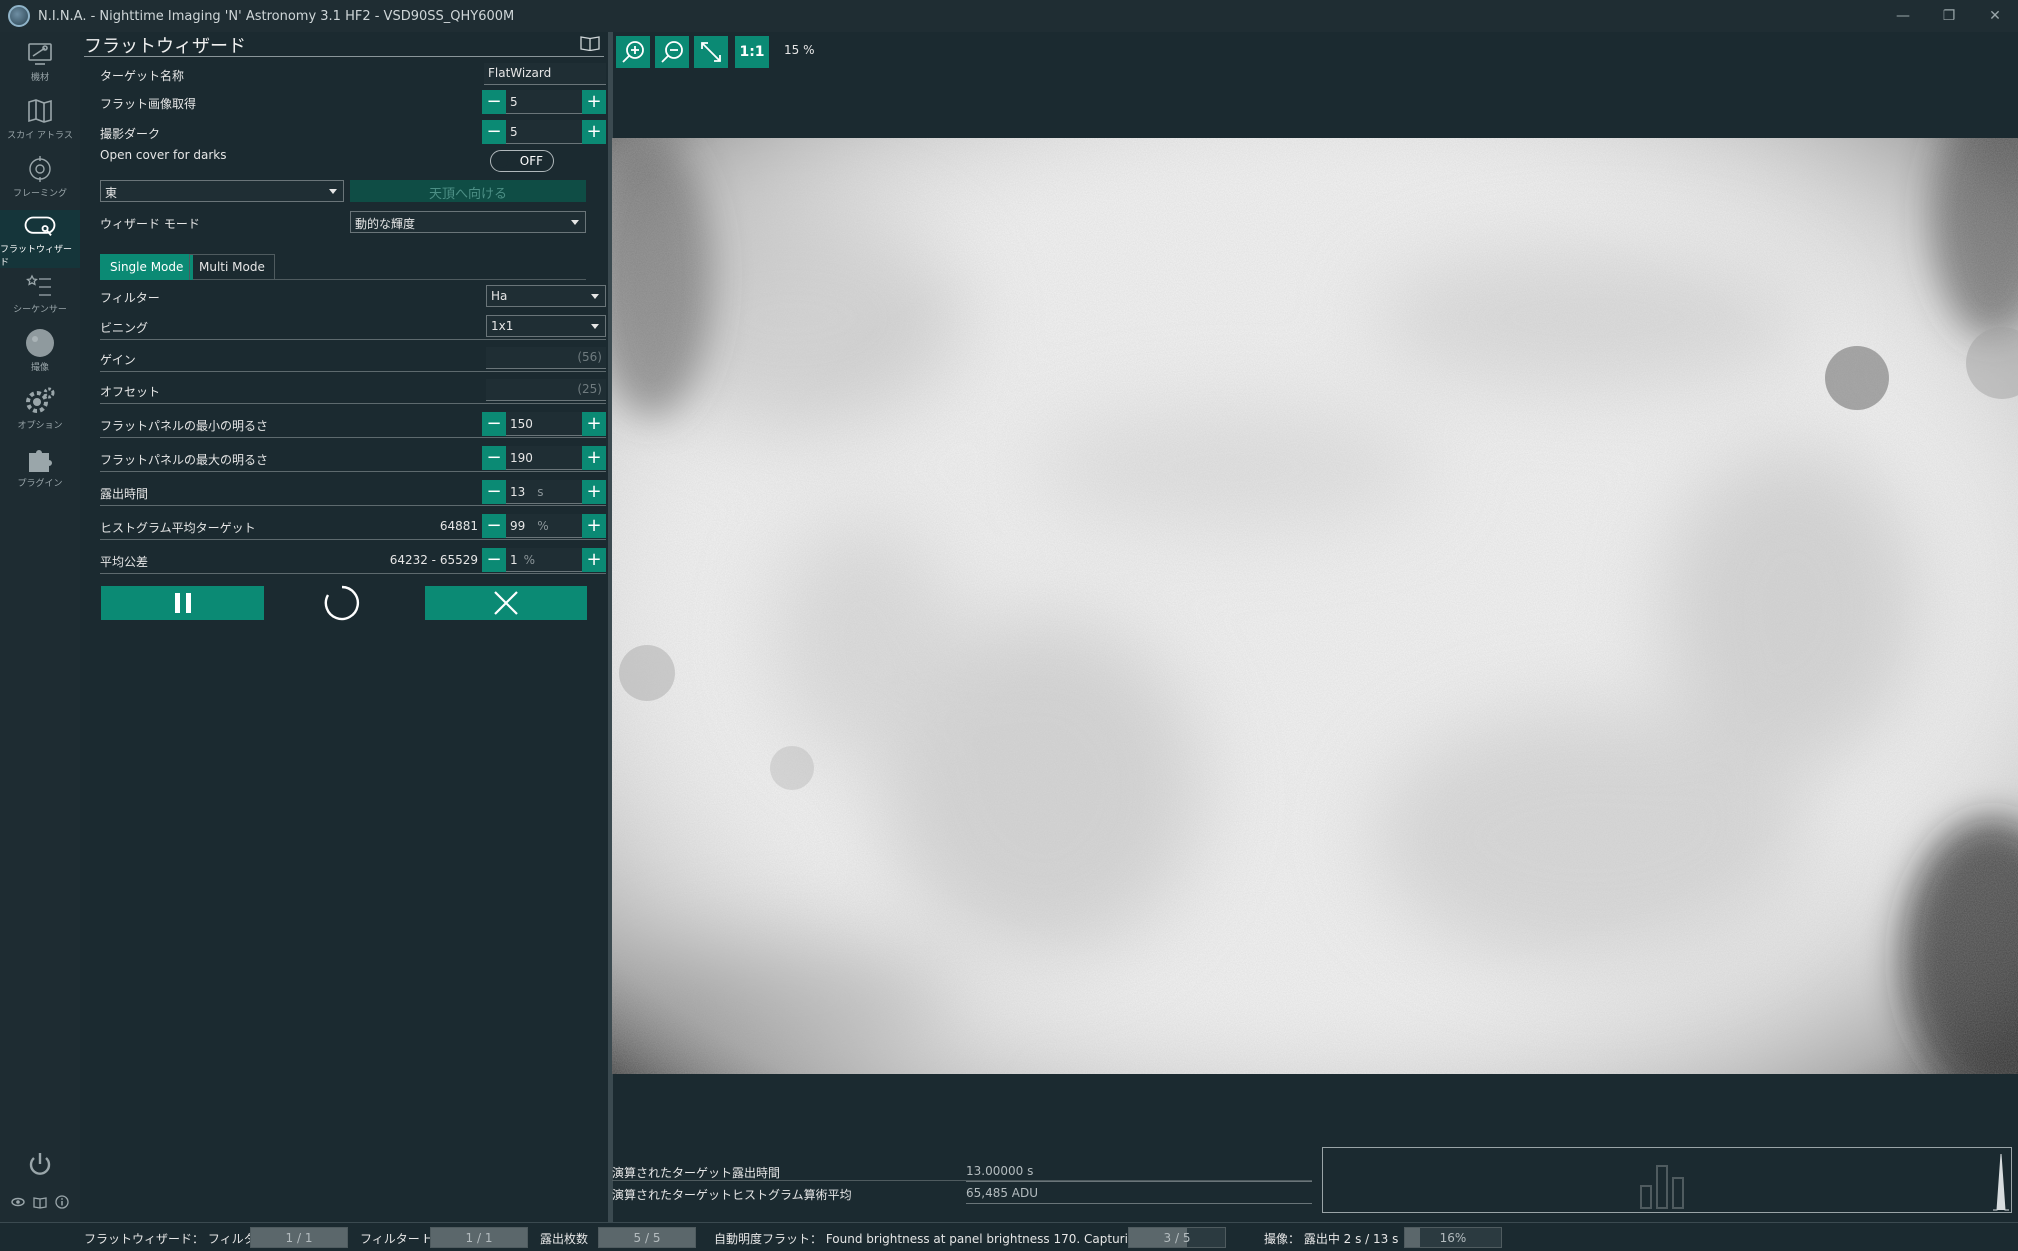  Describe the element at coordinates (40, 471) in the screenshot. I see `nav-plugins: プラグイン` at that location.